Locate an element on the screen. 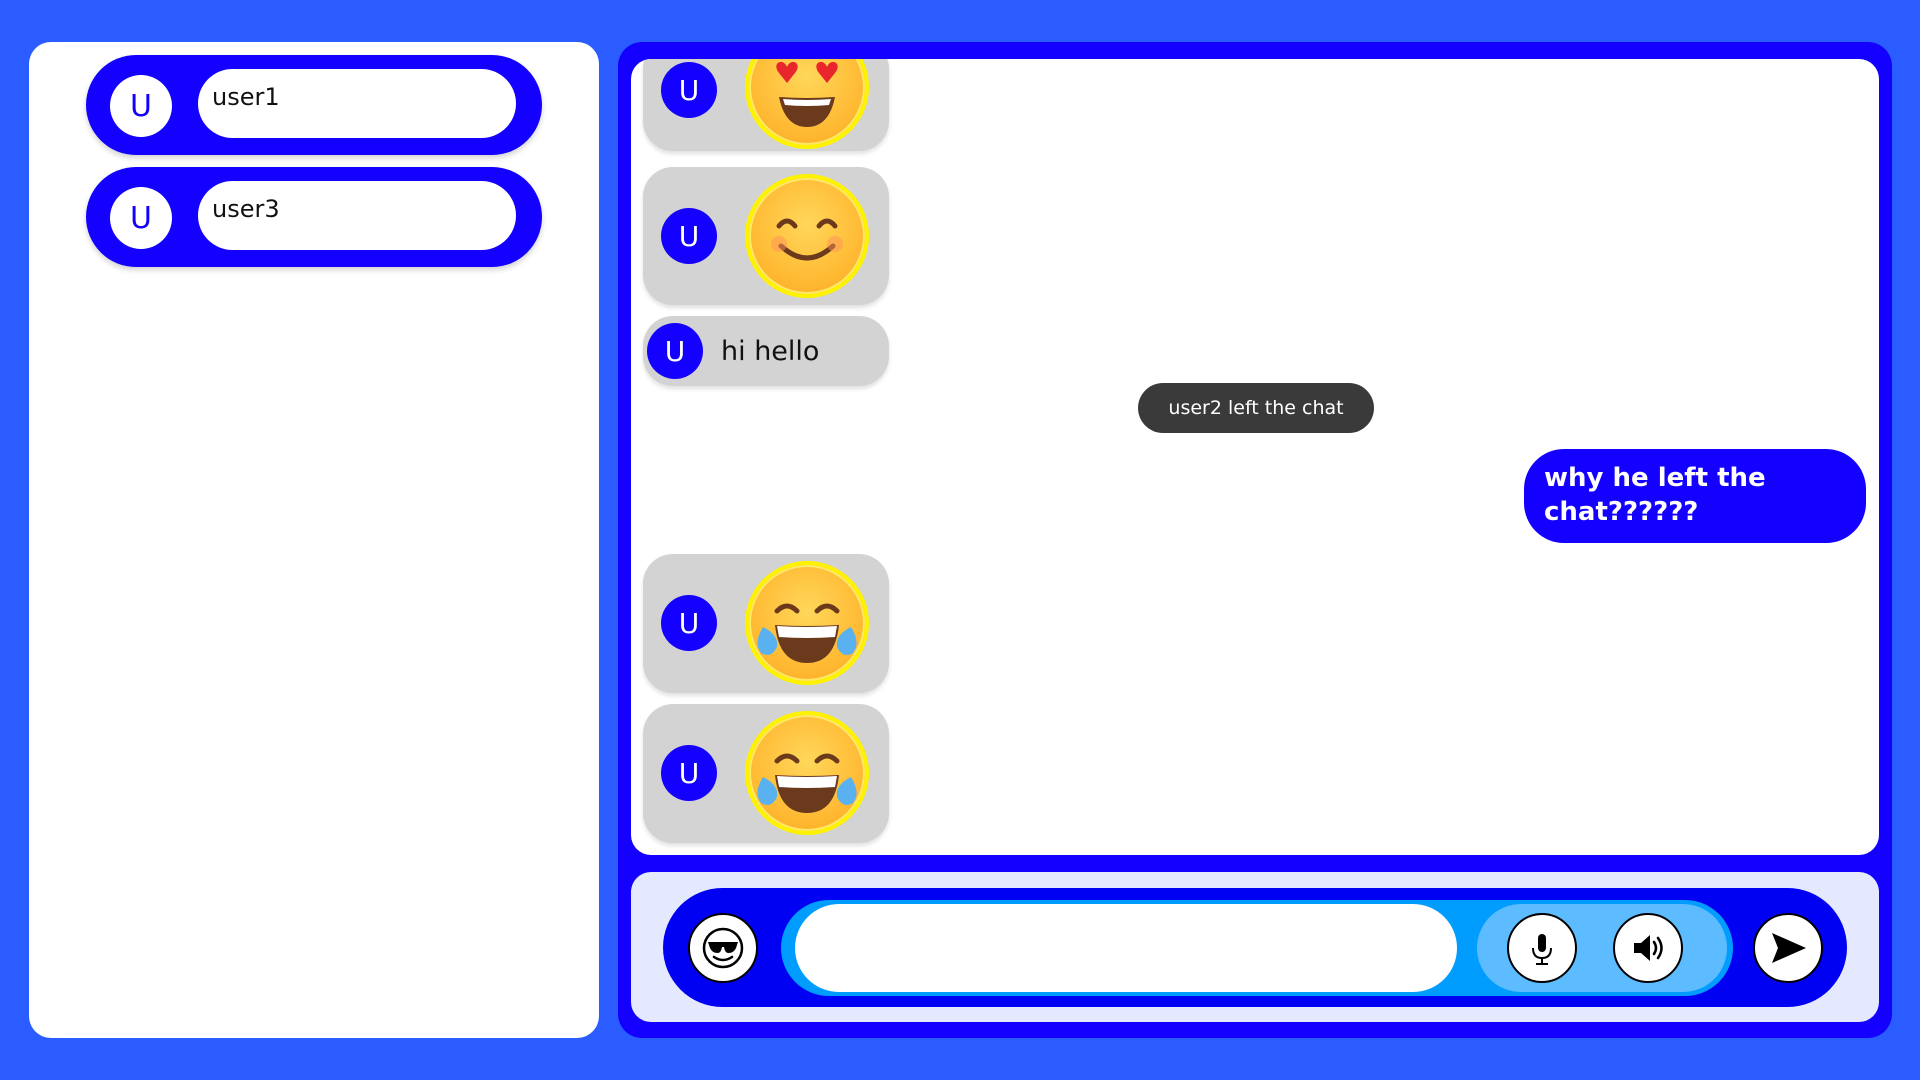 Image resolution: width=1920 pixels, height=1080 pixels. user-name-pill: user1 is located at coordinates (357, 103).